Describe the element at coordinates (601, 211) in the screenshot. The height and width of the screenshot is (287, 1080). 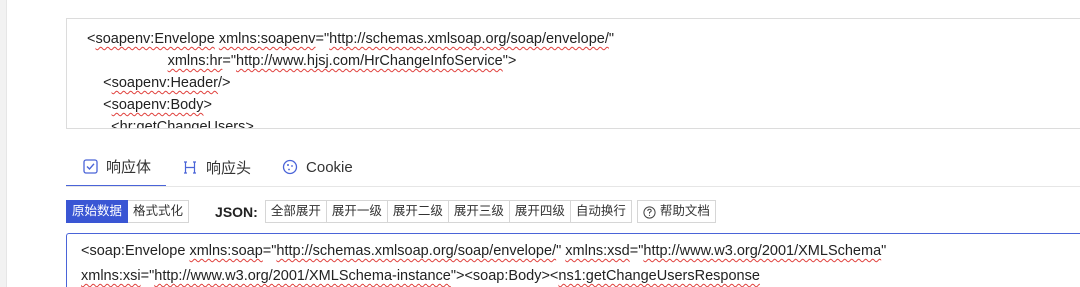
I see `auto-wrap-button: 自动换行` at that location.